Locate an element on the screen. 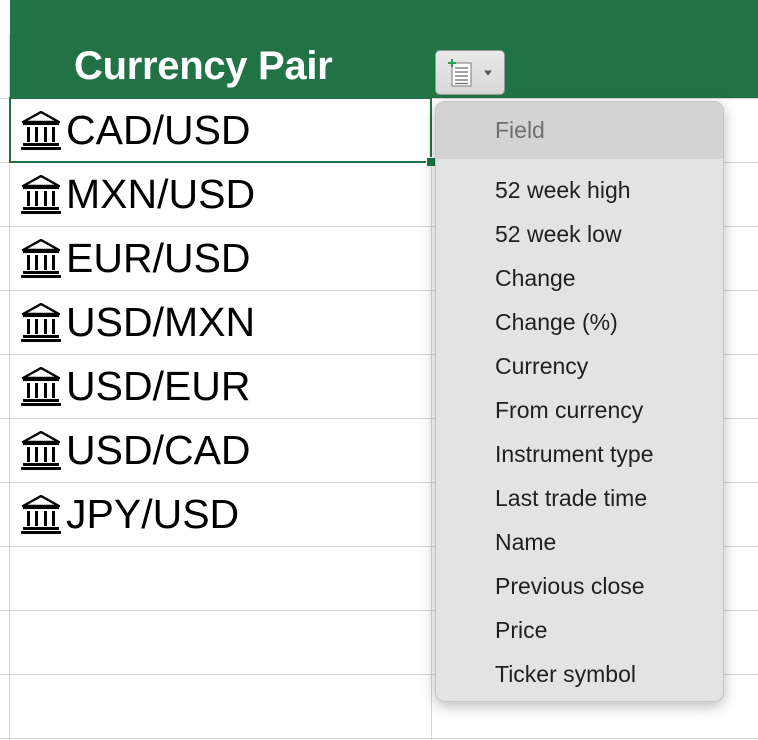 The height and width of the screenshot is (740, 758). cell-currency-pair: CAD/USD is located at coordinates (220, 130).